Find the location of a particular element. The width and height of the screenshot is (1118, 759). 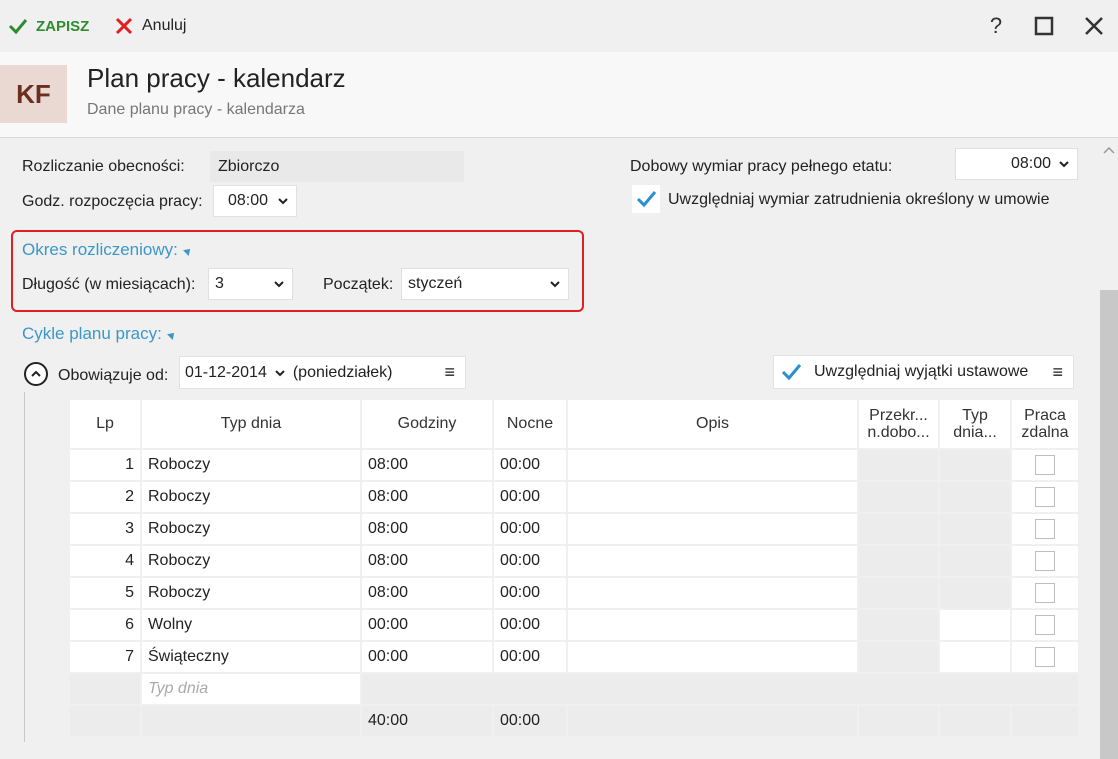

period-length-select: 3 is located at coordinates (250, 284).